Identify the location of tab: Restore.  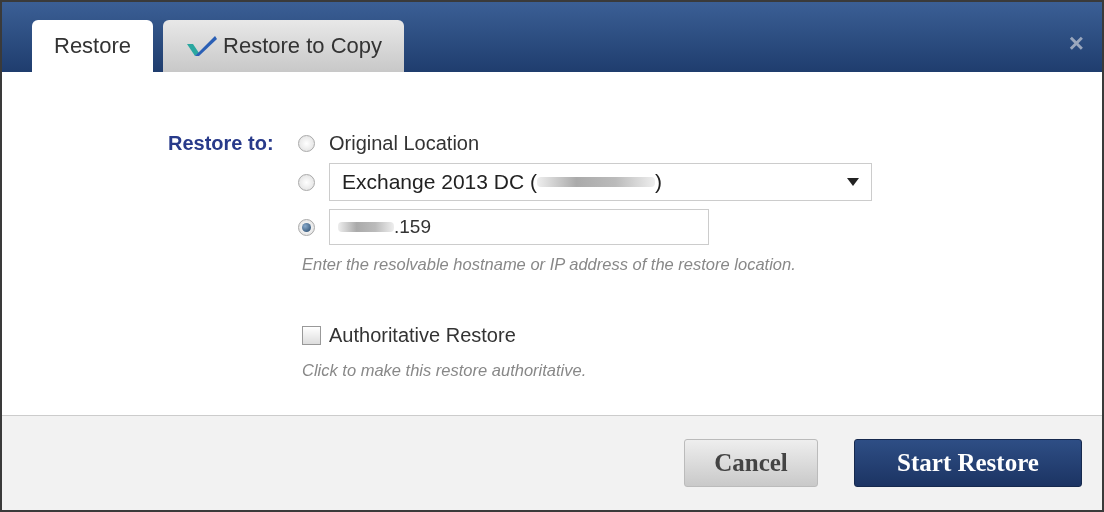
(93, 46).